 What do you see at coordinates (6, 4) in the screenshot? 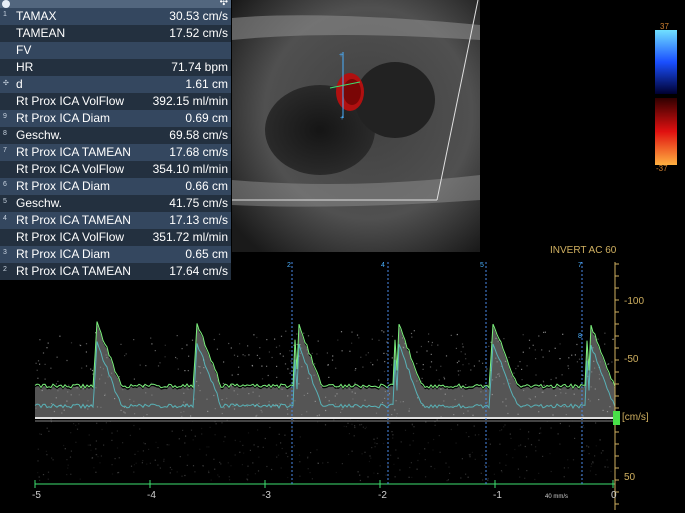
I see `collapse-icon` at bounding box center [6, 4].